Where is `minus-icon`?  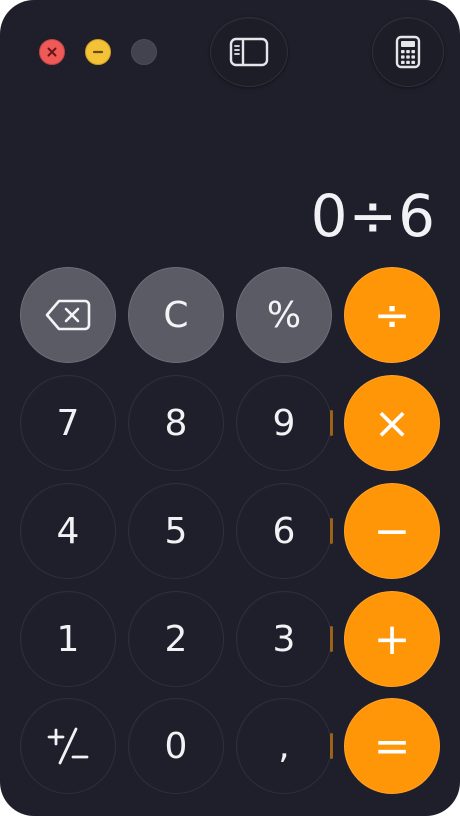
minus-icon is located at coordinates (98, 52).